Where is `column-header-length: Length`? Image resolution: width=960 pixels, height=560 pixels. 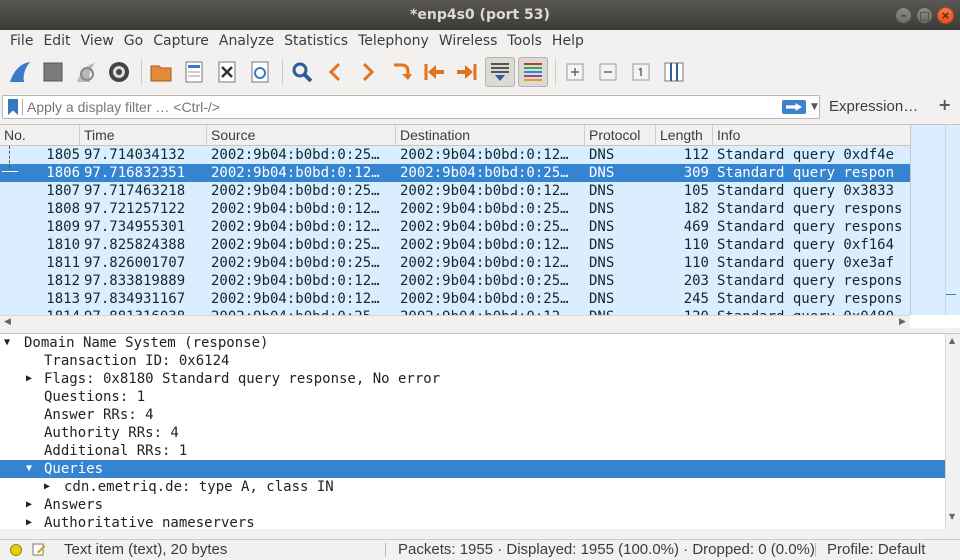 column-header-length: Length is located at coordinates (684, 135).